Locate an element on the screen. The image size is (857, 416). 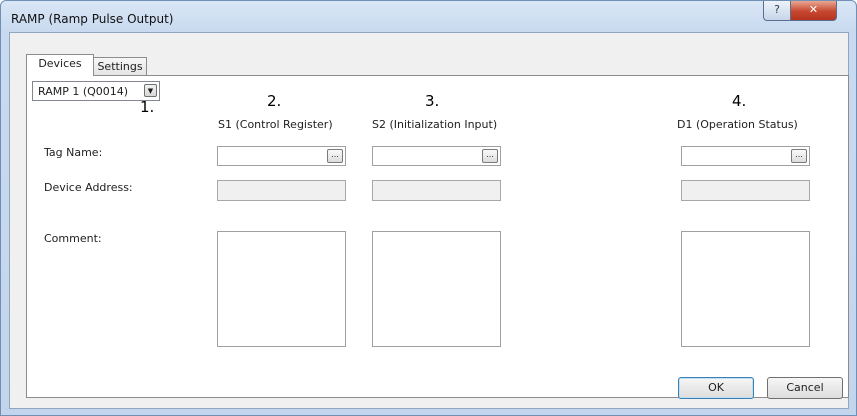
d1-device-address-field is located at coordinates (745, 190).